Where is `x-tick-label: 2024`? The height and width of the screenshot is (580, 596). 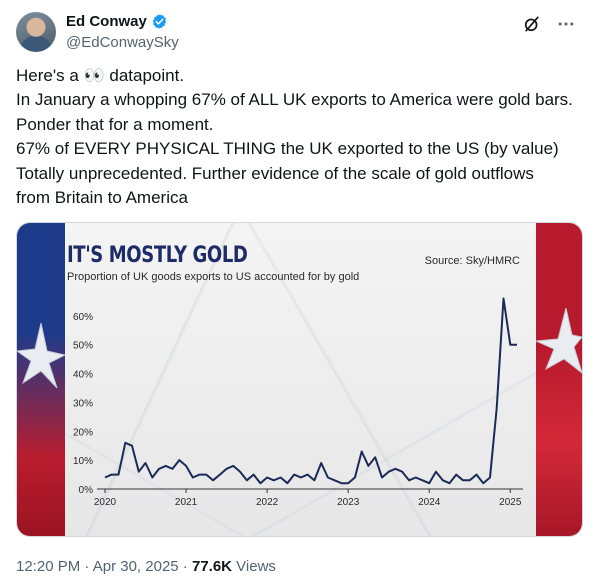
x-tick-label: 2024 is located at coordinates (429, 502).